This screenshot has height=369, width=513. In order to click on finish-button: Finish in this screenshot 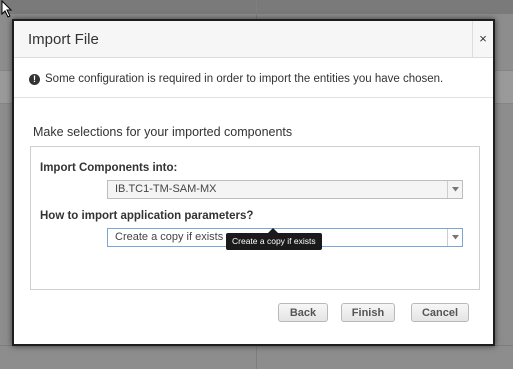, I will do `click(368, 312)`.